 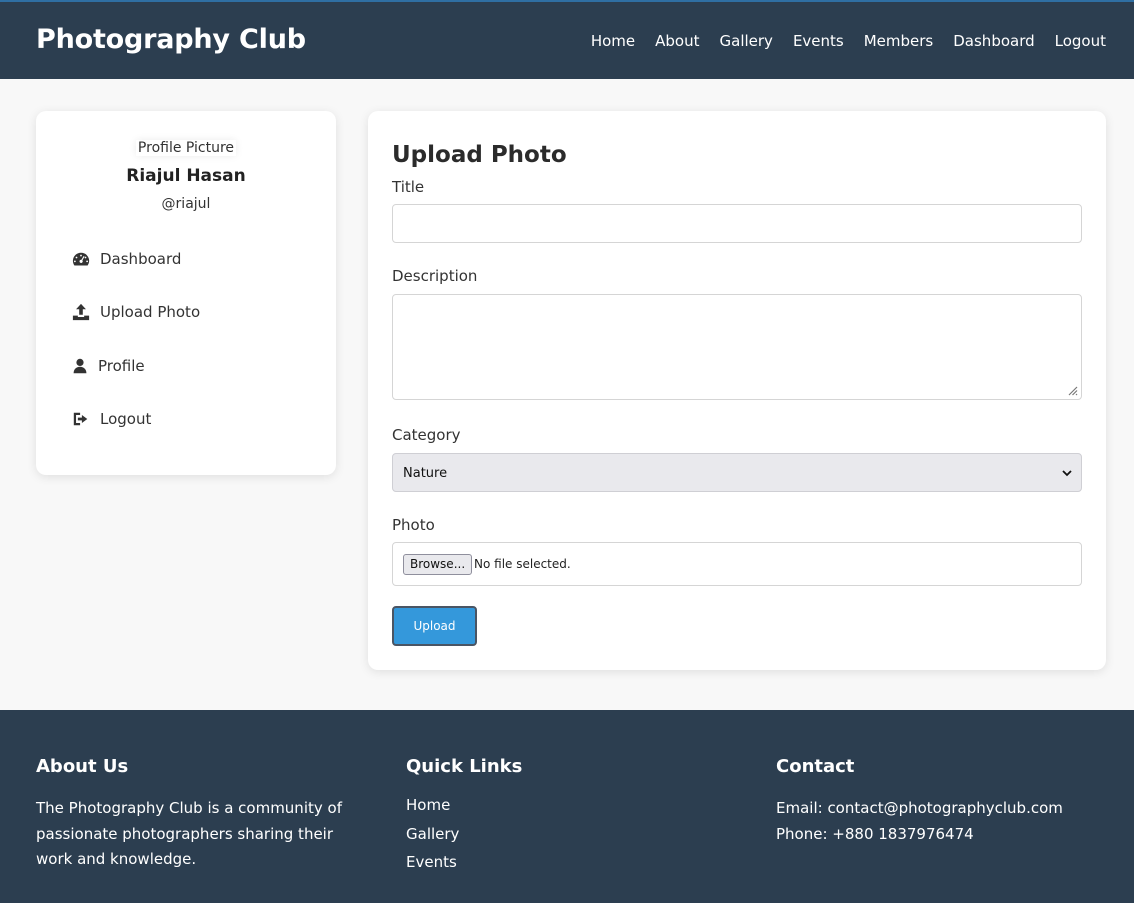 What do you see at coordinates (556, 820) in the screenshot?
I see `footer-quick-links: Quick Links Home Gallery Events` at bounding box center [556, 820].